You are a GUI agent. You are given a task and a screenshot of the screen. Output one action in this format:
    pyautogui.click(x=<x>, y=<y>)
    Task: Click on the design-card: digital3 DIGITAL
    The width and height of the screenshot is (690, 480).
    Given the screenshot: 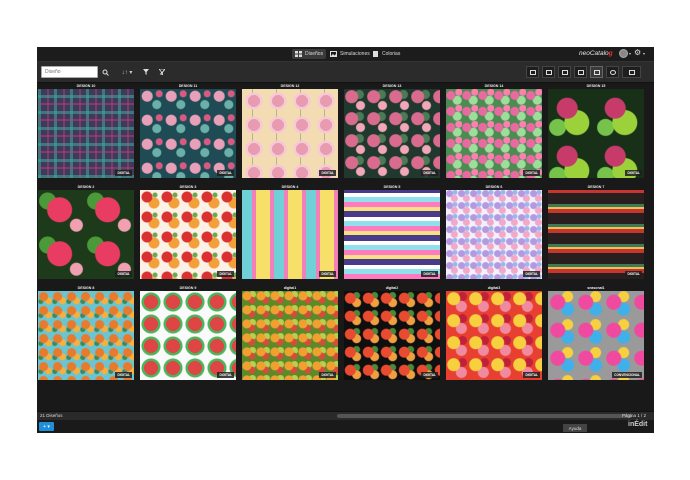 What is the action you would take?
    pyautogui.click(x=494, y=333)
    